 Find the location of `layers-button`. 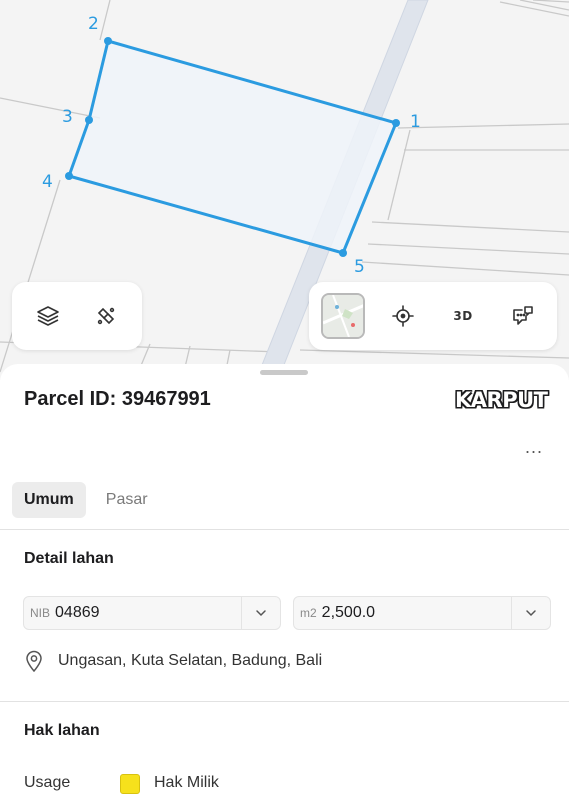

layers-button is located at coordinates (48, 316).